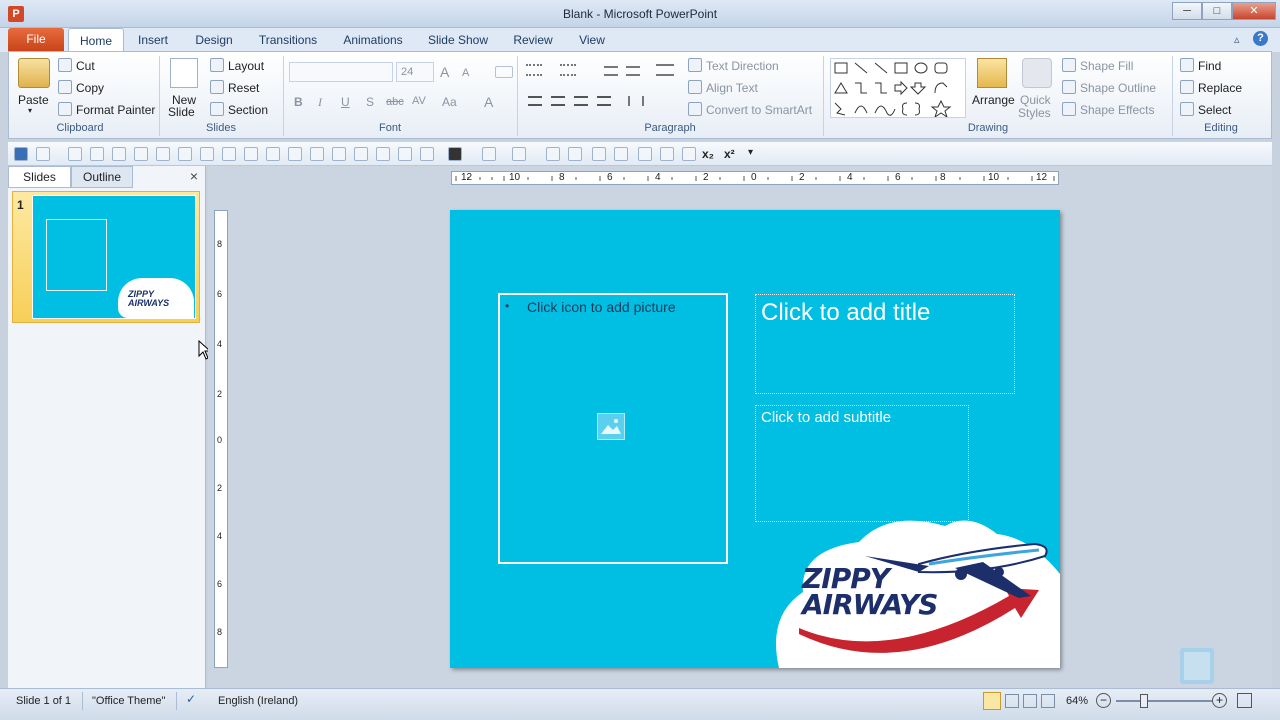 This screenshot has width=1280, height=720. Describe the element at coordinates (599, 154) in the screenshot. I see `crop-icon` at that location.